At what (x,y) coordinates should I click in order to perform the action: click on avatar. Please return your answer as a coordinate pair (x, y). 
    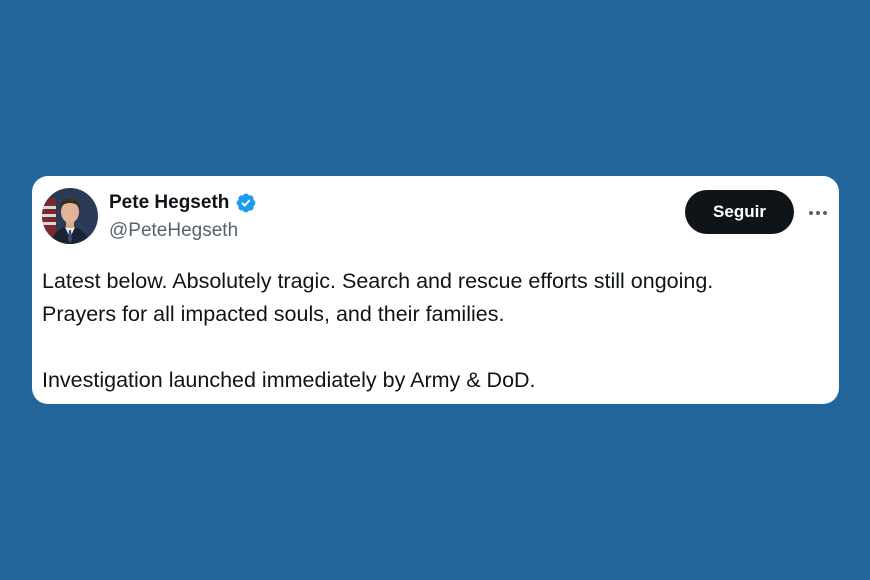
    Looking at the image, I should click on (70, 216).